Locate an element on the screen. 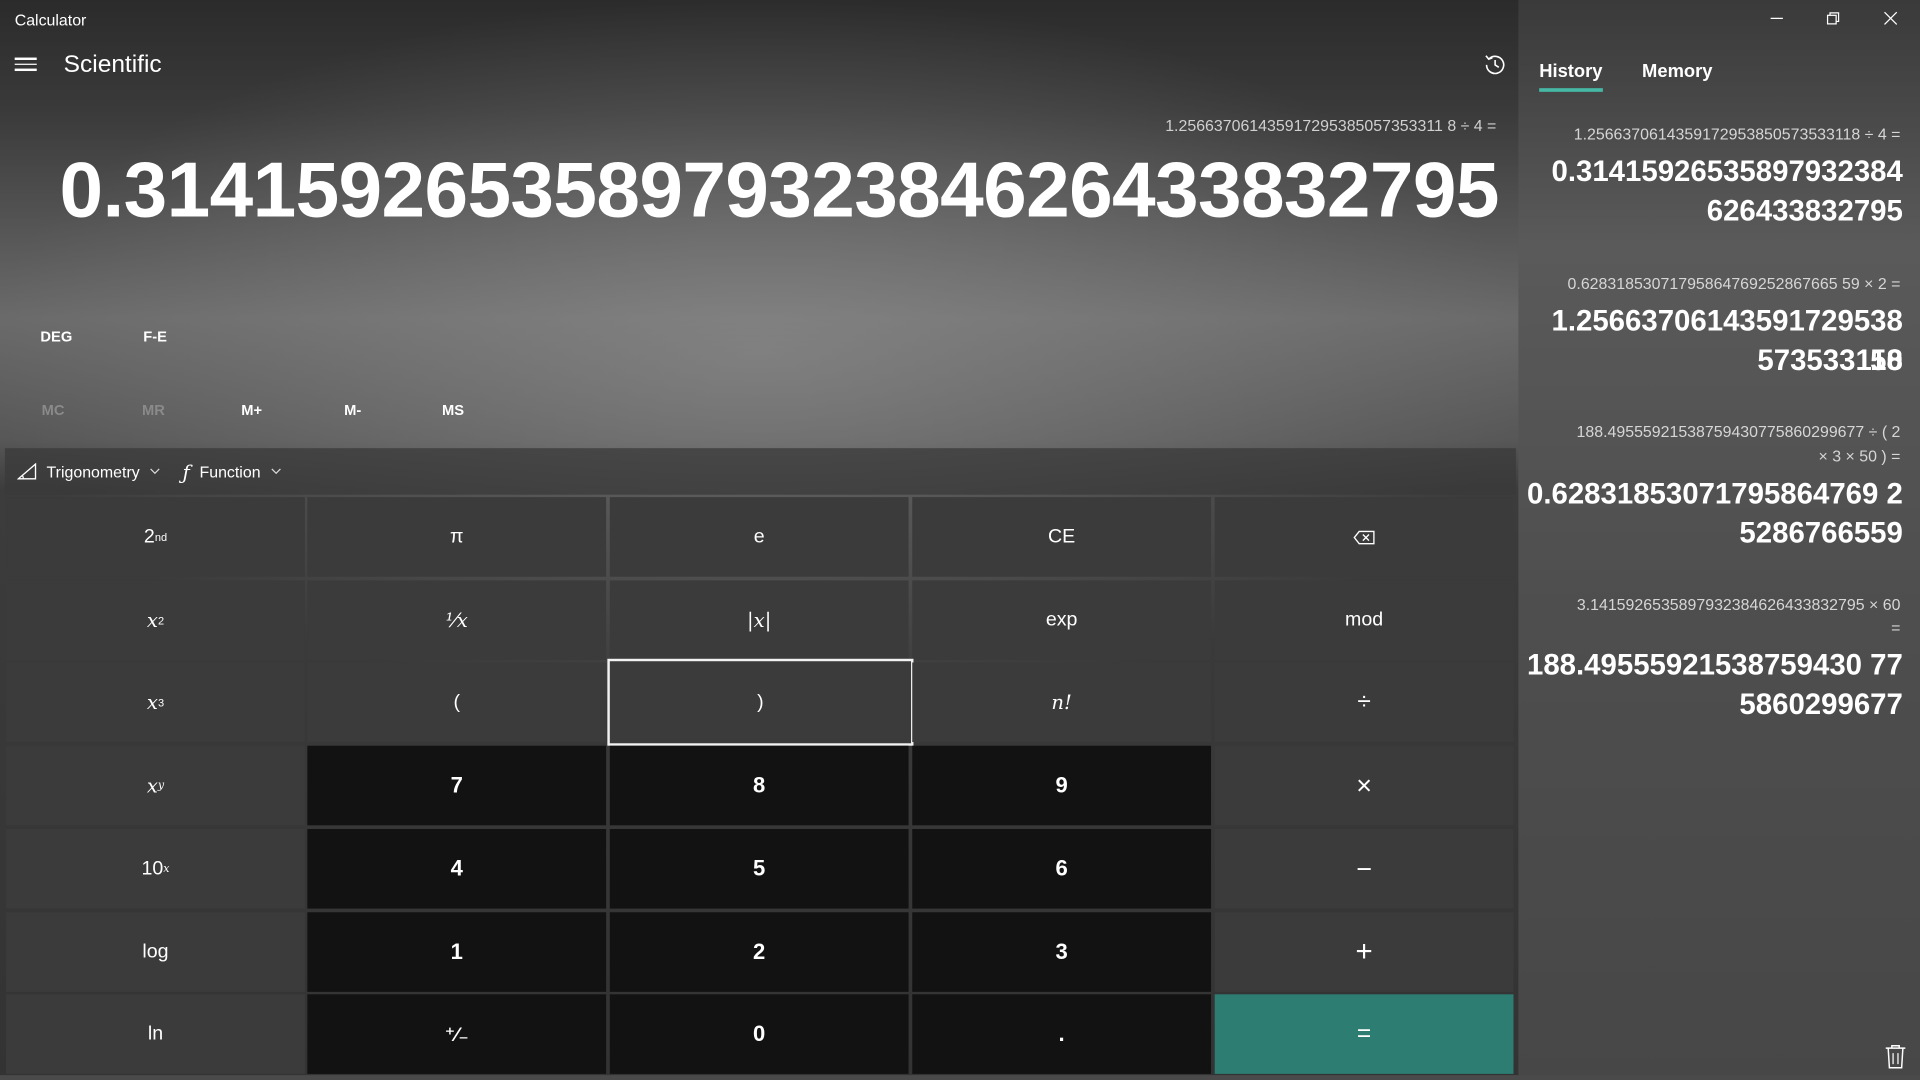 This screenshot has height=1080, width=1920. factorial-label: n! is located at coordinates (1061, 702).